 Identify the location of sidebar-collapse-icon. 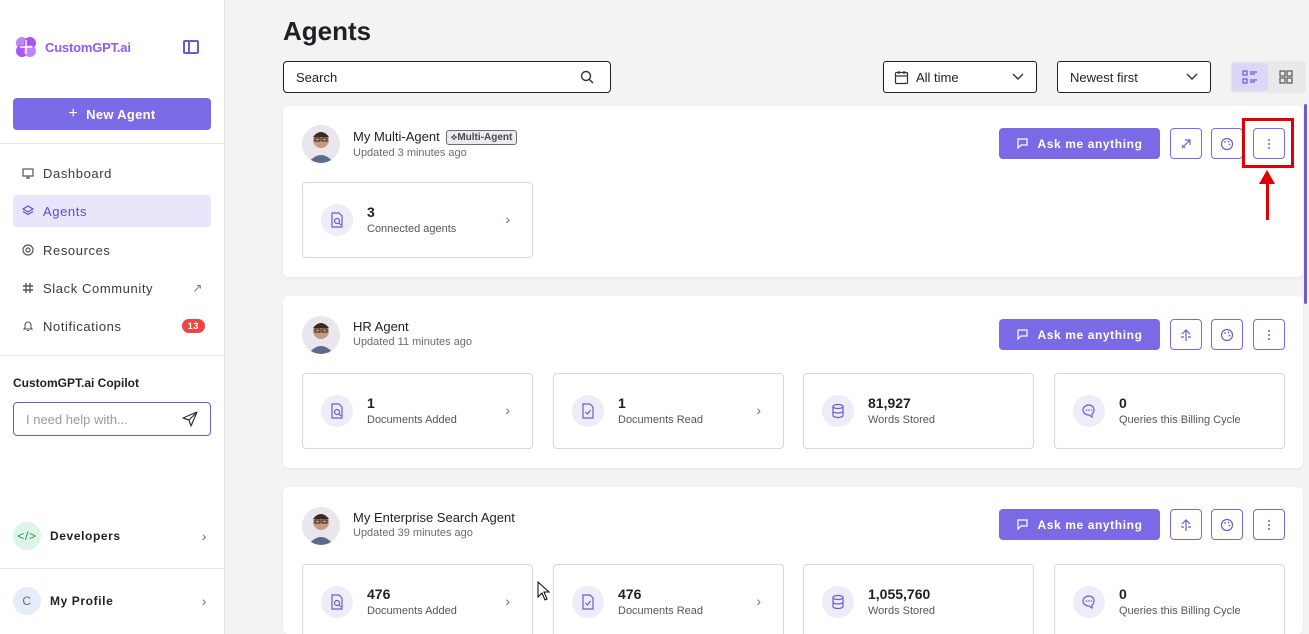
(191, 47).